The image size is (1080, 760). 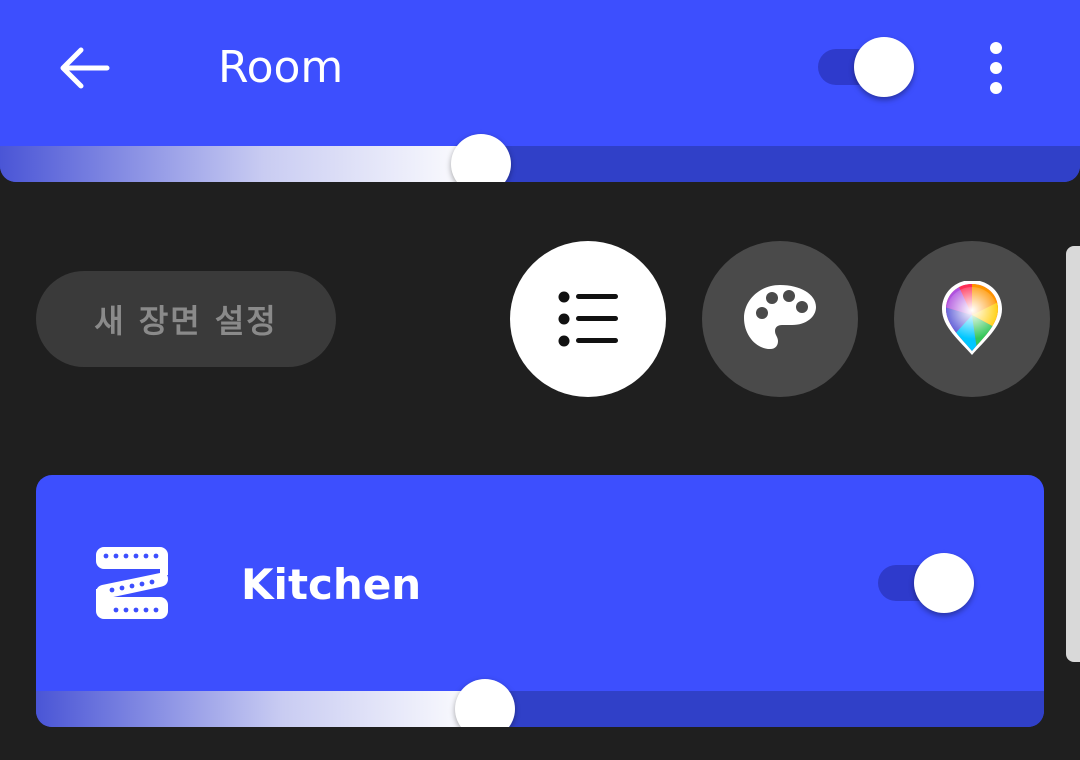 What do you see at coordinates (186, 319) in the screenshot?
I see `new-scene-button: 새 장면 설정` at bounding box center [186, 319].